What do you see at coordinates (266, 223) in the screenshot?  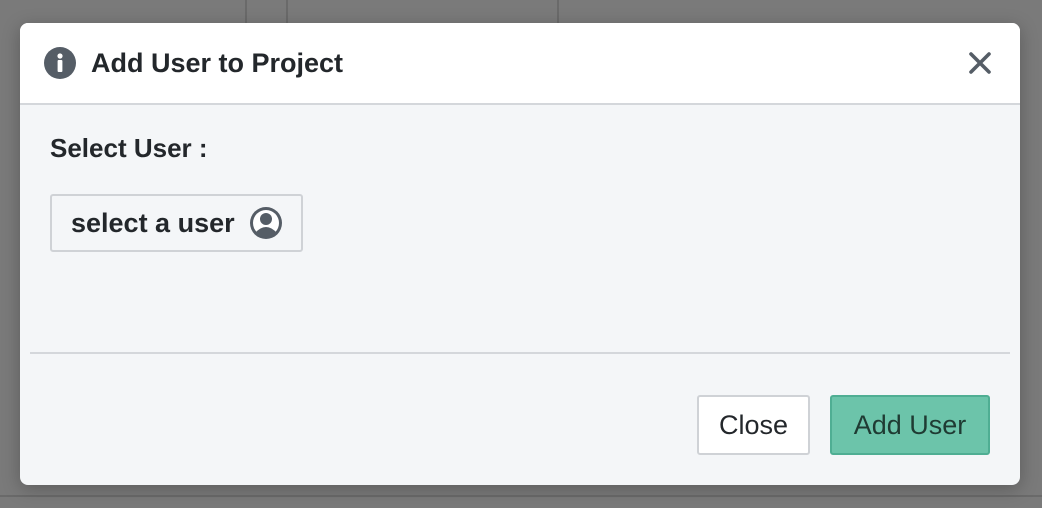 I see `user-icon` at bounding box center [266, 223].